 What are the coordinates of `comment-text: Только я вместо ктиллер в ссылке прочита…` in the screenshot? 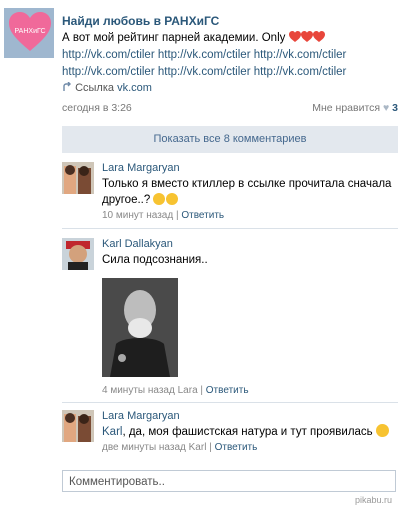 It's located at (250, 192).